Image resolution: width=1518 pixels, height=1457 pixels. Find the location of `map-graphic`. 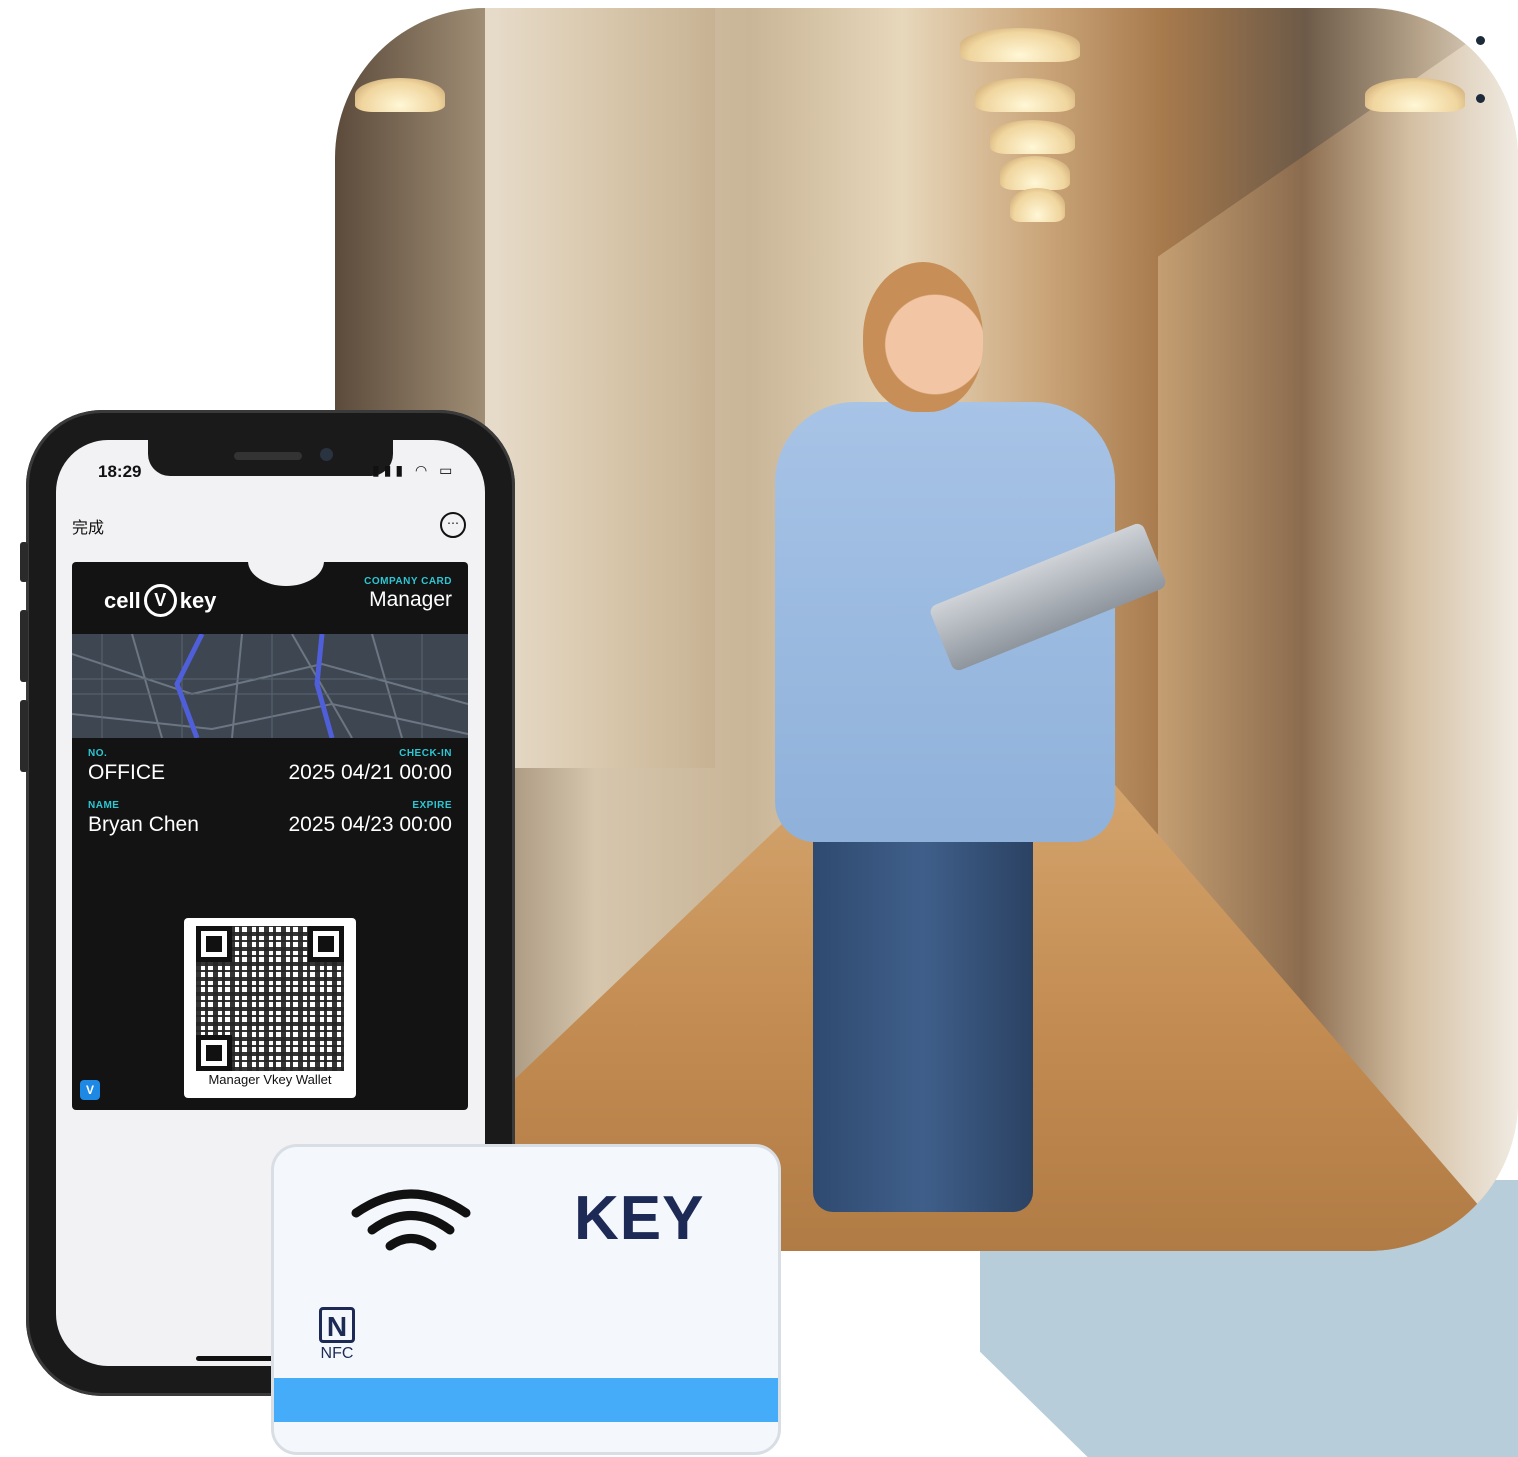

map-graphic is located at coordinates (270, 686).